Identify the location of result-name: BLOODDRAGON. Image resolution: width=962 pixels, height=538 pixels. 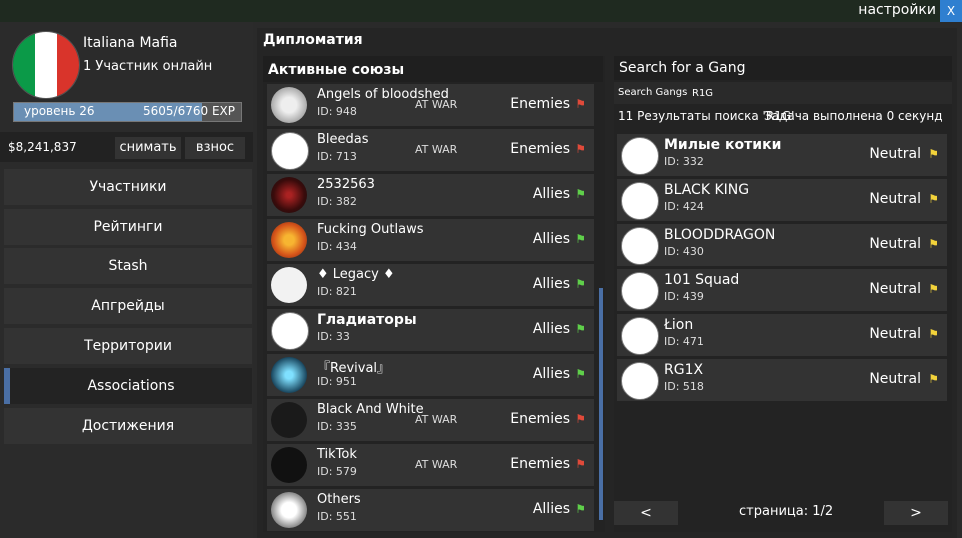
(720, 235).